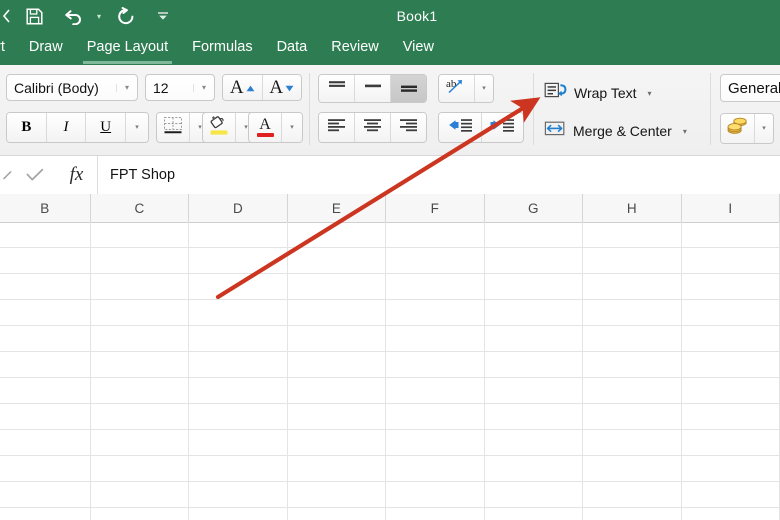 The width and height of the screenshot is (780, 520). I want to click on cancel-entry-icon, so click(7, 175).